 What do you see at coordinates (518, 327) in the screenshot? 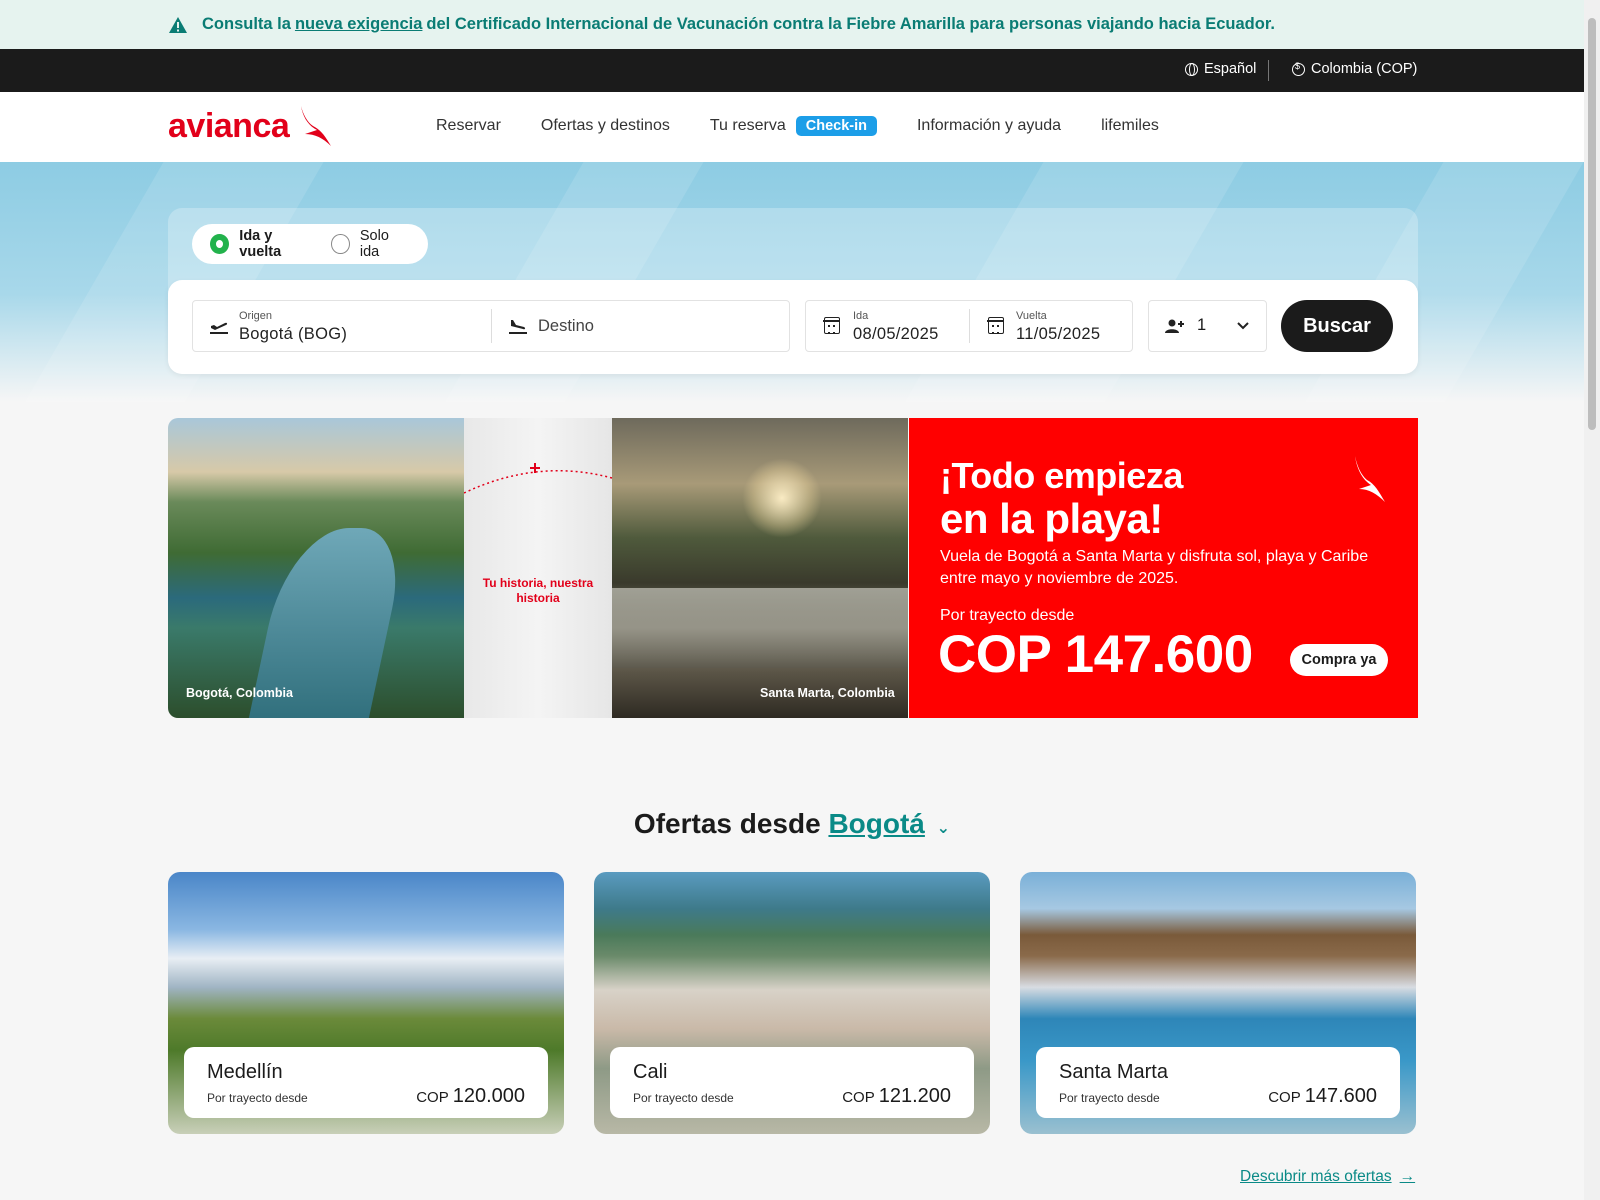
I see `landing-icon` at bounding box center [518, 327].